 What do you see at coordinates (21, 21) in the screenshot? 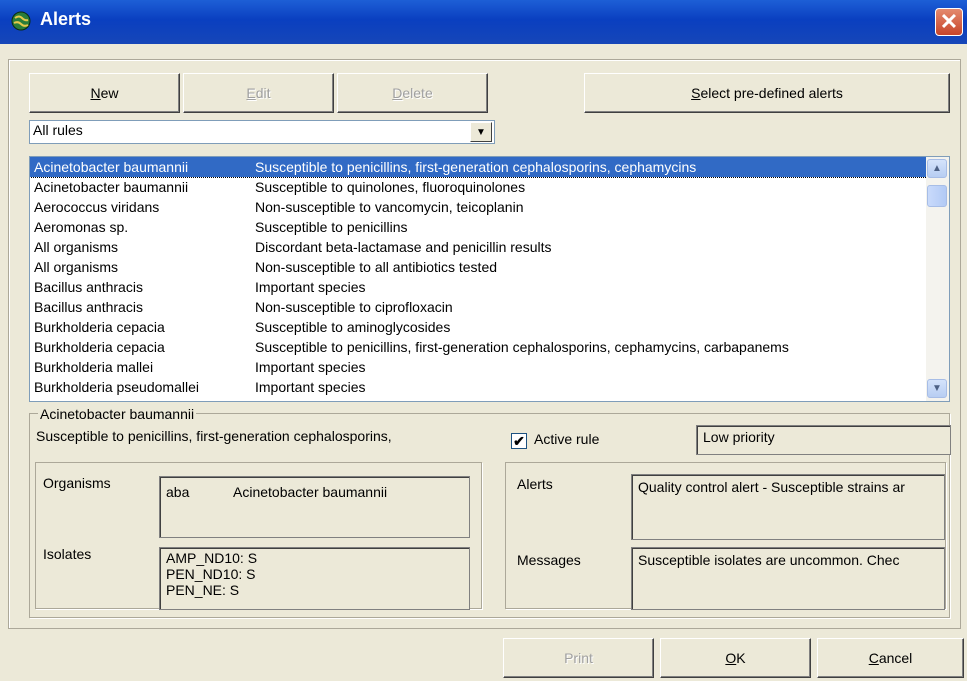
I see `globe-icon` at bounding box center [21, 21].